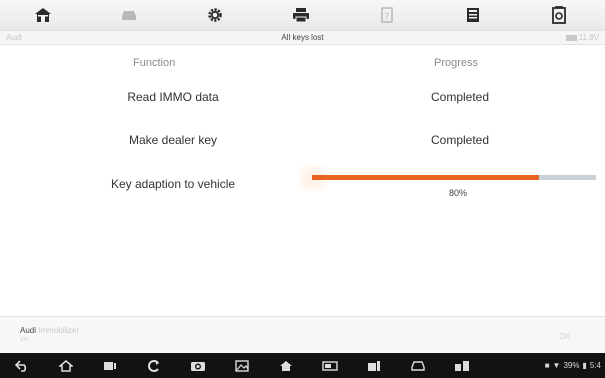  Describe the element at coordinates (559, 15) in the screenshot. I see `datalog-icon` at that location.